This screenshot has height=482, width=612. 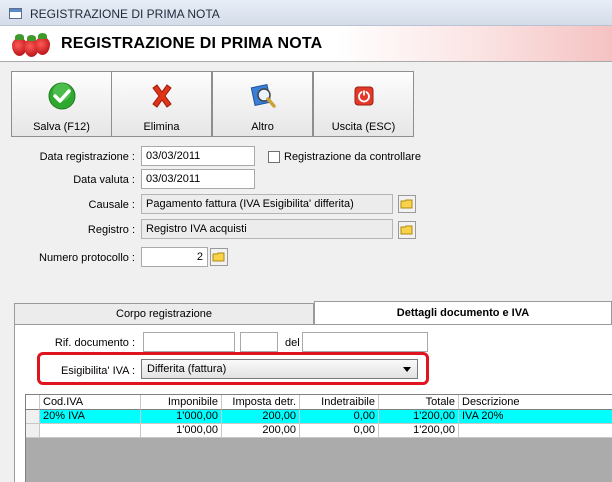 I want to click on cell-cod-iva, so click(x=90, y=431).